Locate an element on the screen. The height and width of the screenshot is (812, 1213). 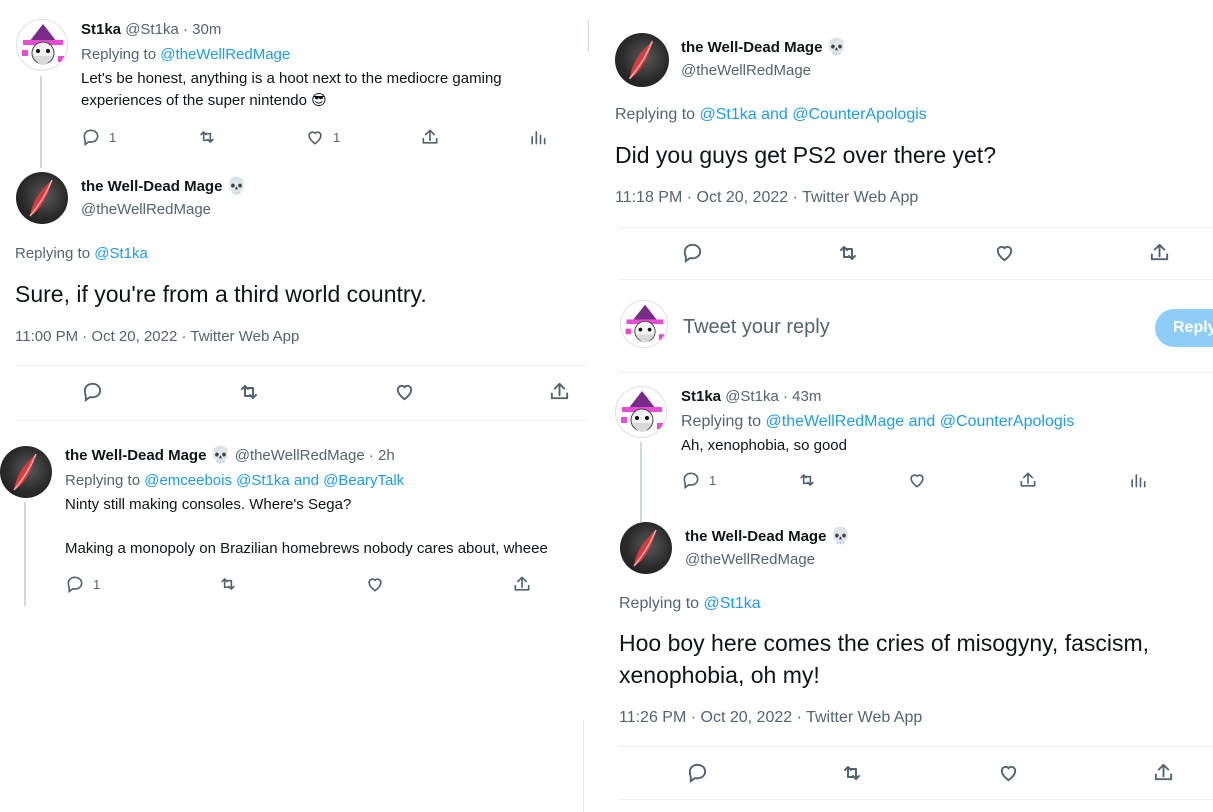
replying-to-link: @St1ka and @CounterApologis is located at coordinates (813, 114).